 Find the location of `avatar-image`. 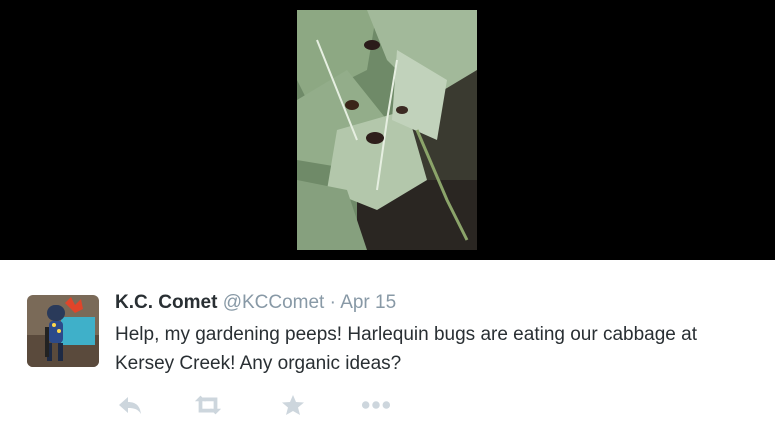

avatar-image is located at coordinates (63, 331).